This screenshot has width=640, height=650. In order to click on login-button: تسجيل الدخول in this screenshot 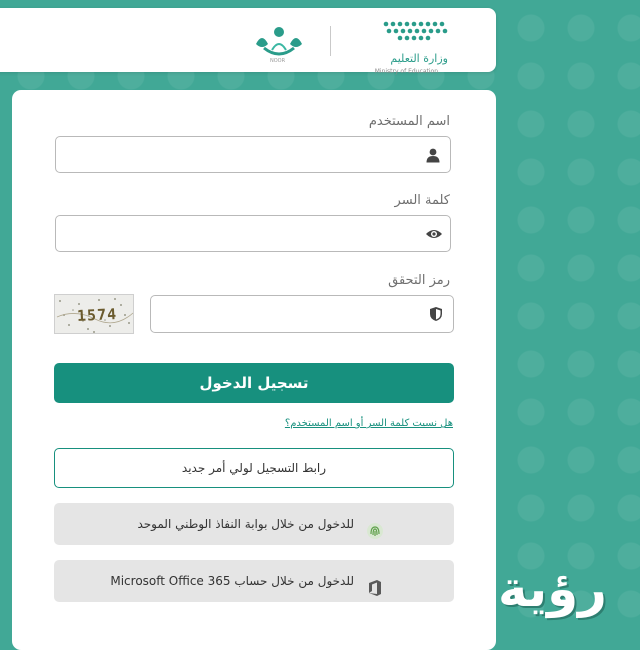, I will do `click(254, 383)`.